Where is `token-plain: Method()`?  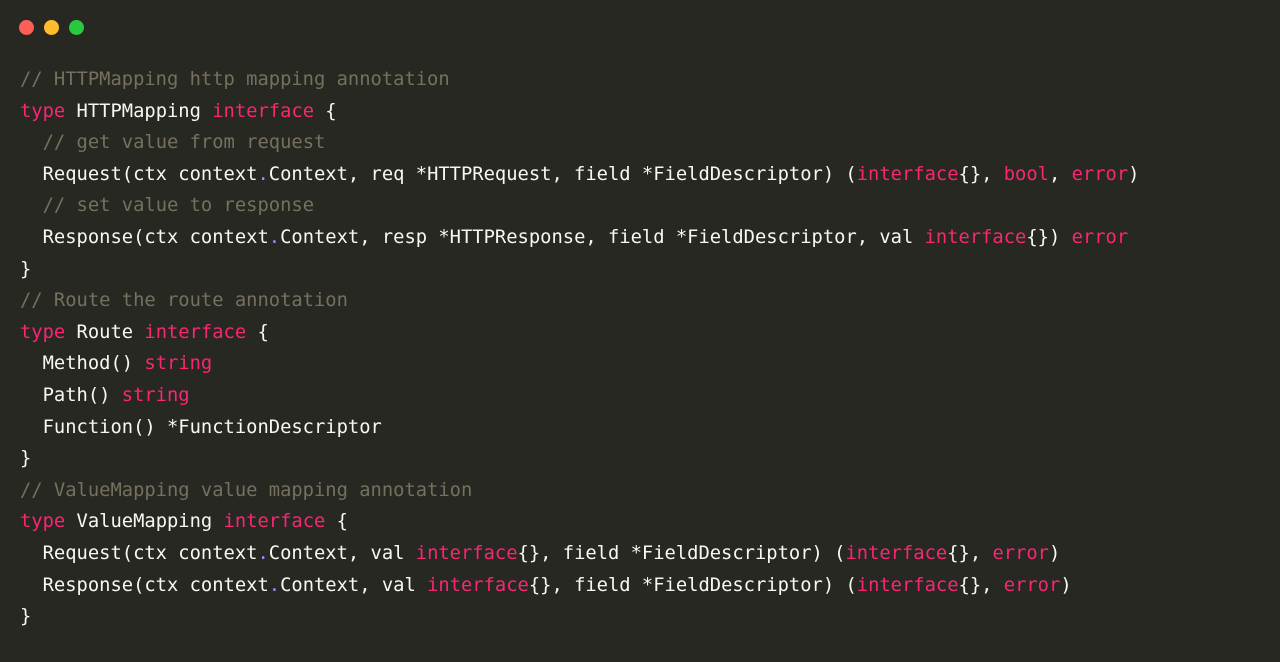
token-plain: Method() is located at coordinates (82, 364).